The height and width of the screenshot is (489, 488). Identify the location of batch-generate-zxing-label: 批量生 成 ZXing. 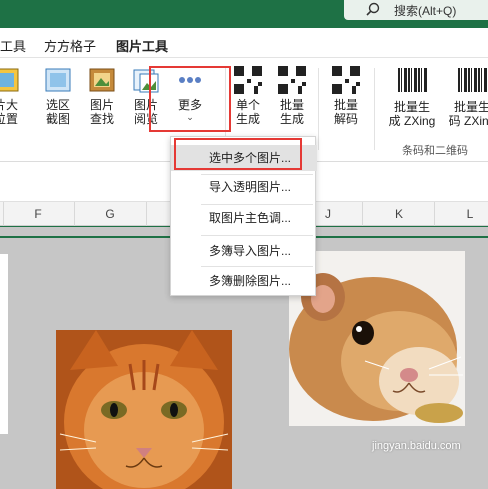
(412, 114).